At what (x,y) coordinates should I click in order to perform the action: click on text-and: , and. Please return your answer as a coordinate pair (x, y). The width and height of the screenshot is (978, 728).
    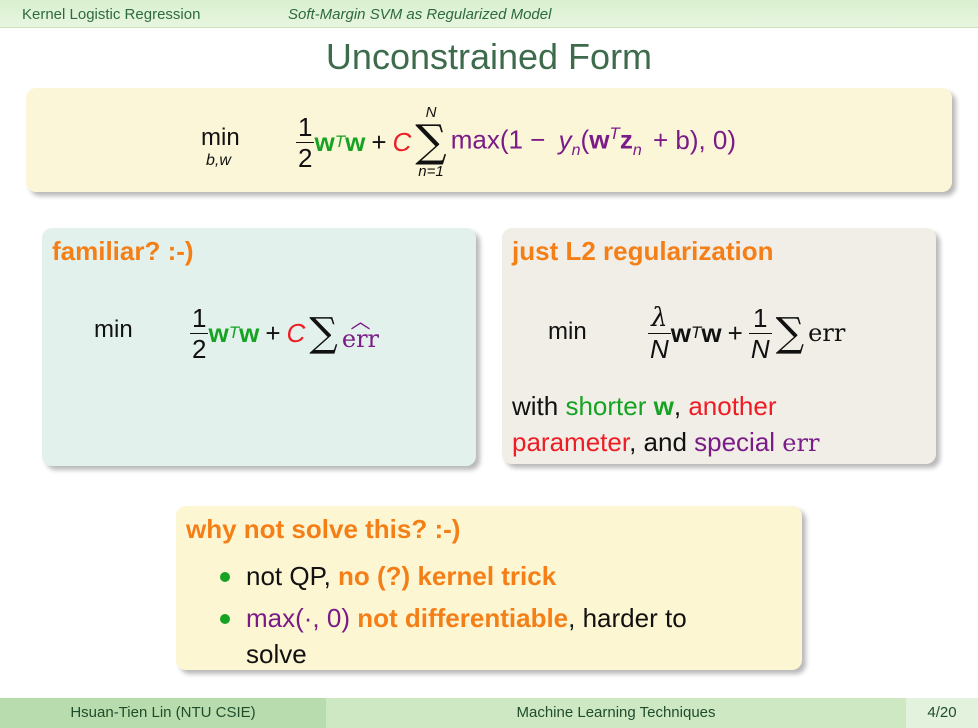
    Looking at the image, I should click on (662, 442).